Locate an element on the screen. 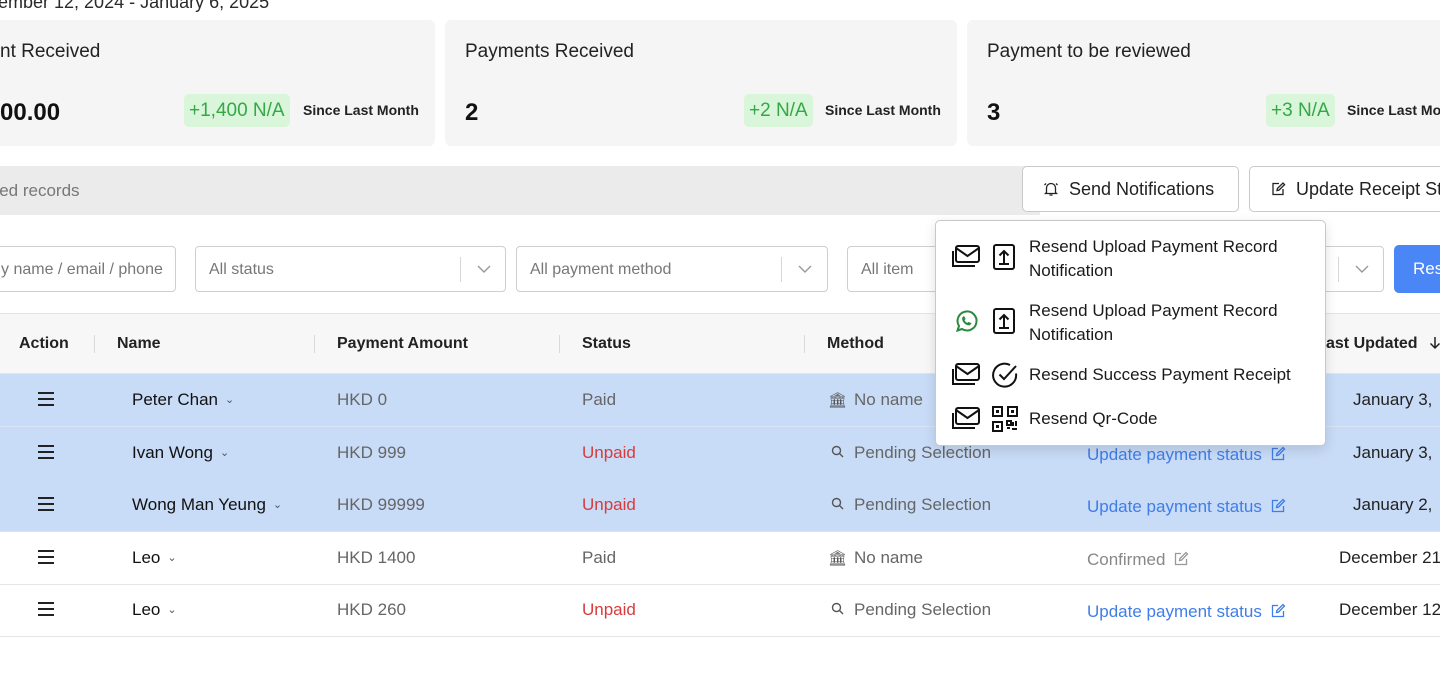 The height and width of the screenshot is (700, 1440). row-name-text: Leo is located at coordinates (146, 557).